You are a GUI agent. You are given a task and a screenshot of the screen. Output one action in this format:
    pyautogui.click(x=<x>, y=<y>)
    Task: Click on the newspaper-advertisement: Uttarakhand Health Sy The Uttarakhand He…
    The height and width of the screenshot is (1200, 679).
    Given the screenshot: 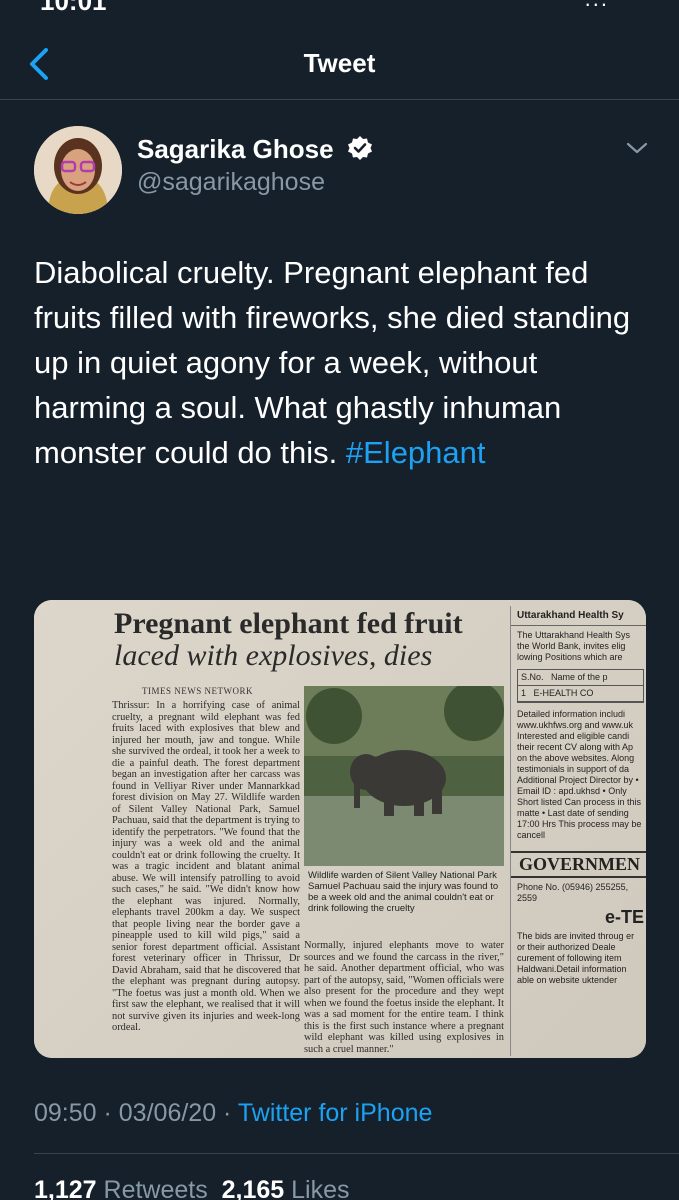 What is the action you would take?
    pyautogui.click(x=578, y=831)
    